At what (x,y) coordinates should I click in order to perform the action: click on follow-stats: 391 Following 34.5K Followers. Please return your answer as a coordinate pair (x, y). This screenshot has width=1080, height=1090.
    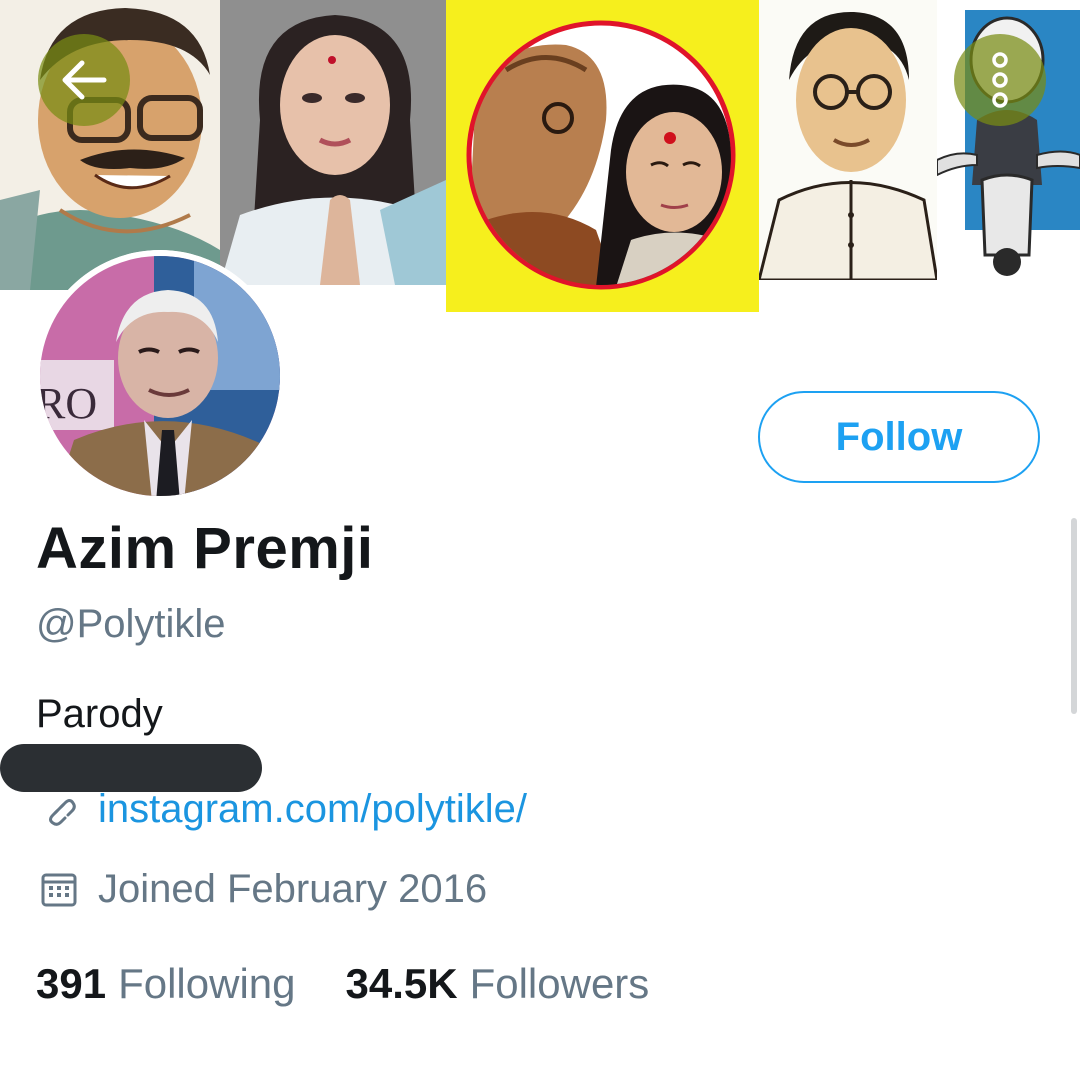
    Looking at the image, I should click on (367, 984).